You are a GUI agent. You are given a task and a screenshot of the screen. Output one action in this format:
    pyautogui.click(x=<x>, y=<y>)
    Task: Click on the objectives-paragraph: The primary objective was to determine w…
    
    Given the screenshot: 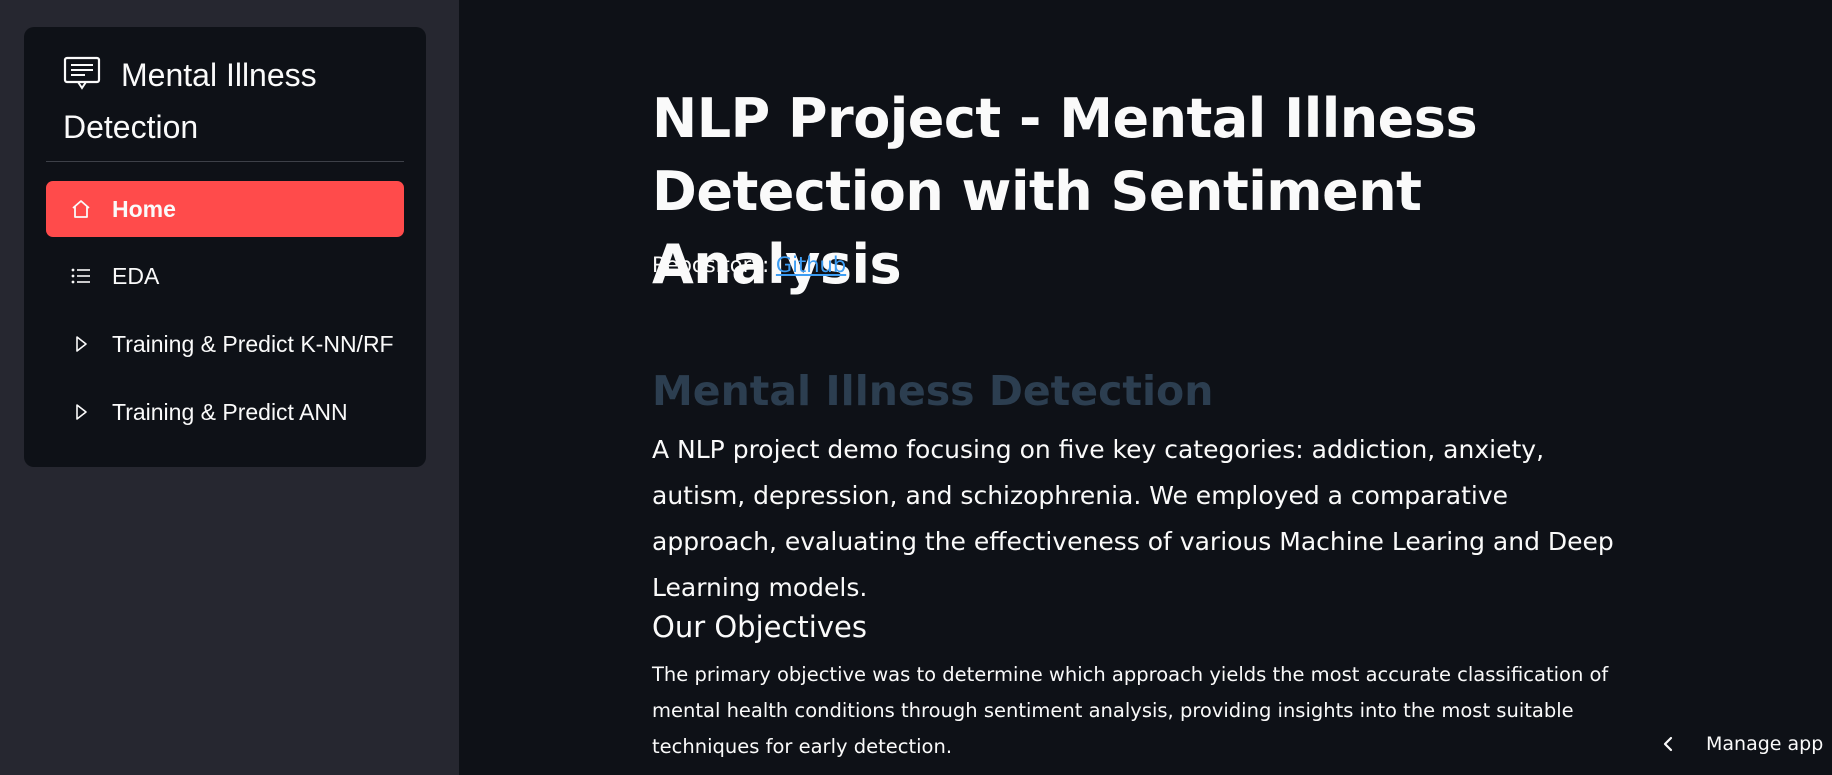 What is the action you would take?
    pyautogui.click(x=1130, y=710)
    